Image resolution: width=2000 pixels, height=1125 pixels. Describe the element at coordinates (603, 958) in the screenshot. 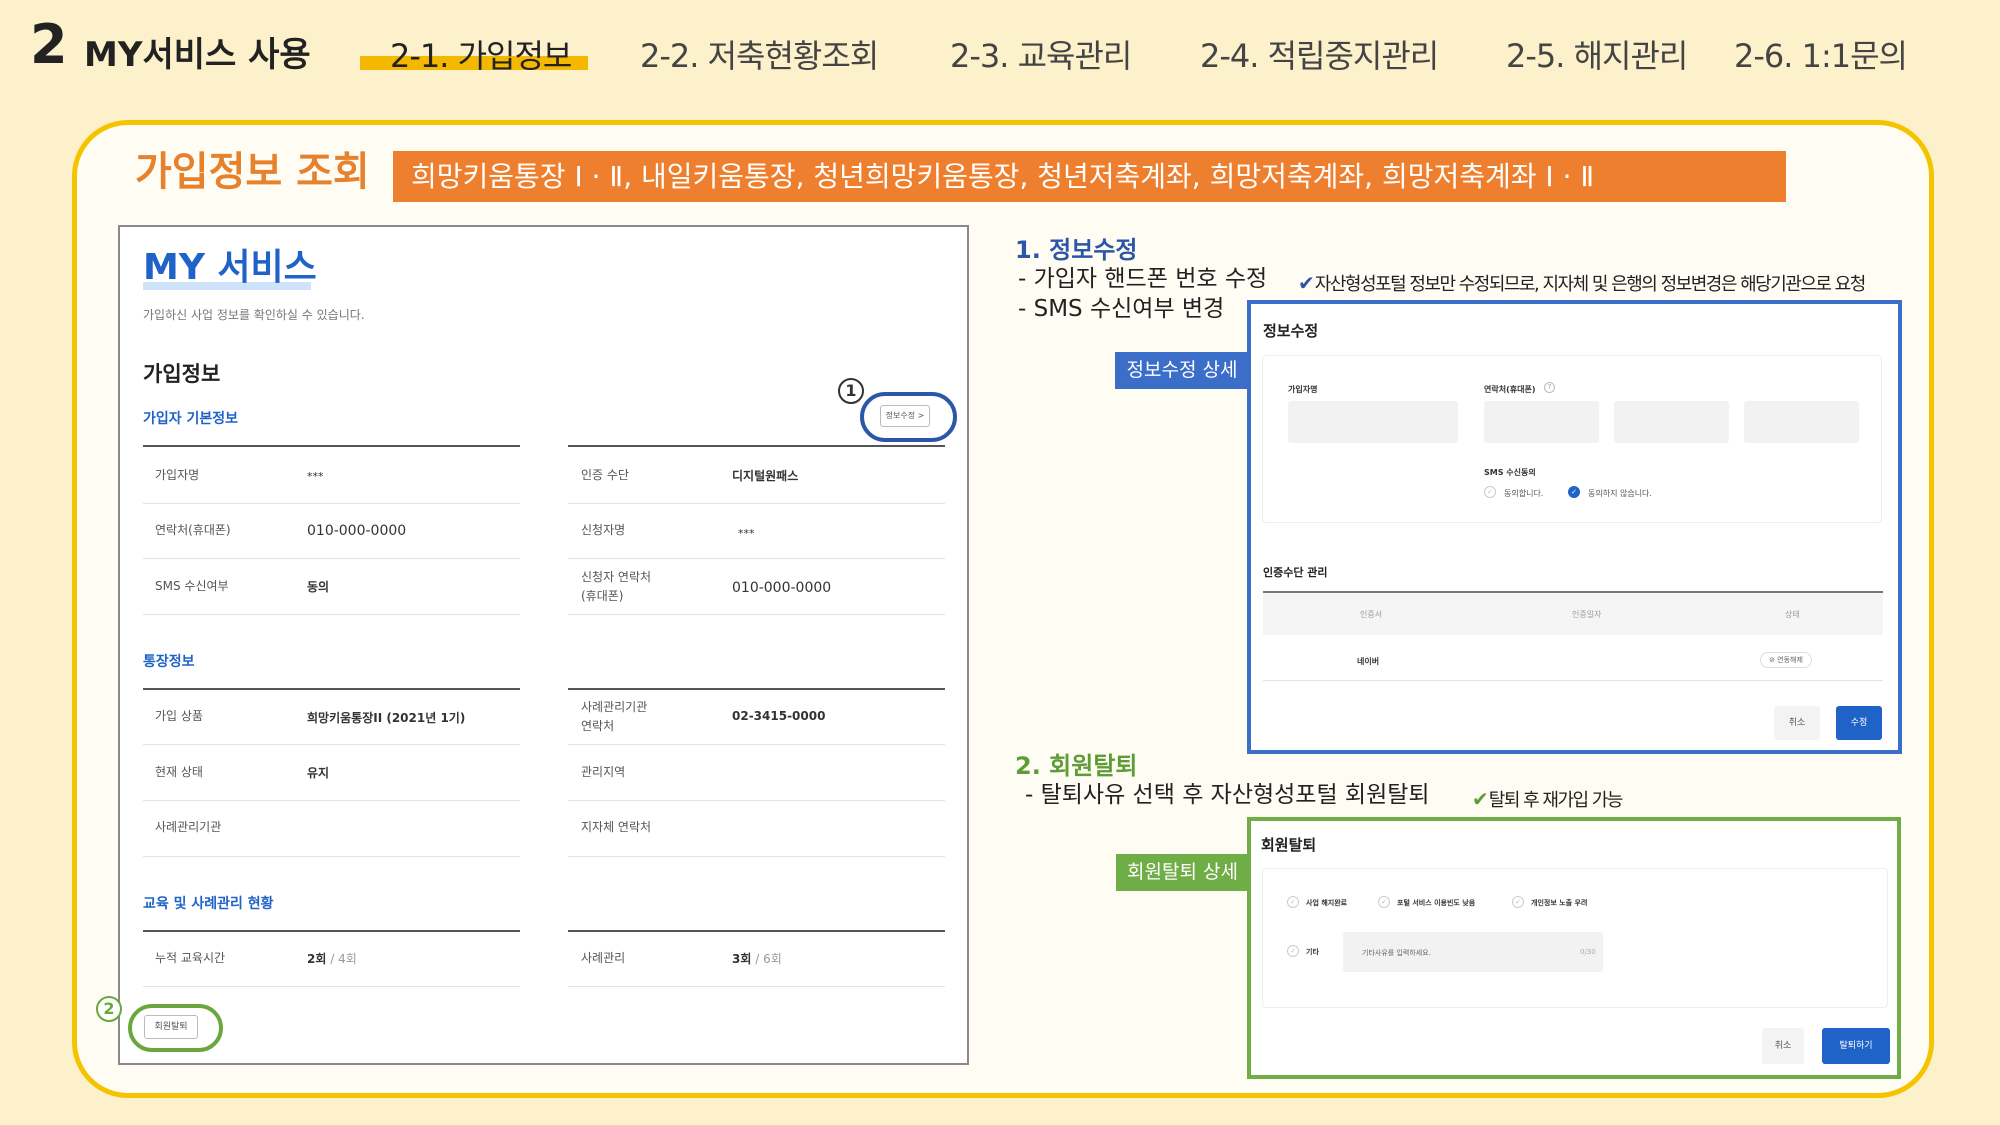

I see `row-label: 사례관리` at that location.